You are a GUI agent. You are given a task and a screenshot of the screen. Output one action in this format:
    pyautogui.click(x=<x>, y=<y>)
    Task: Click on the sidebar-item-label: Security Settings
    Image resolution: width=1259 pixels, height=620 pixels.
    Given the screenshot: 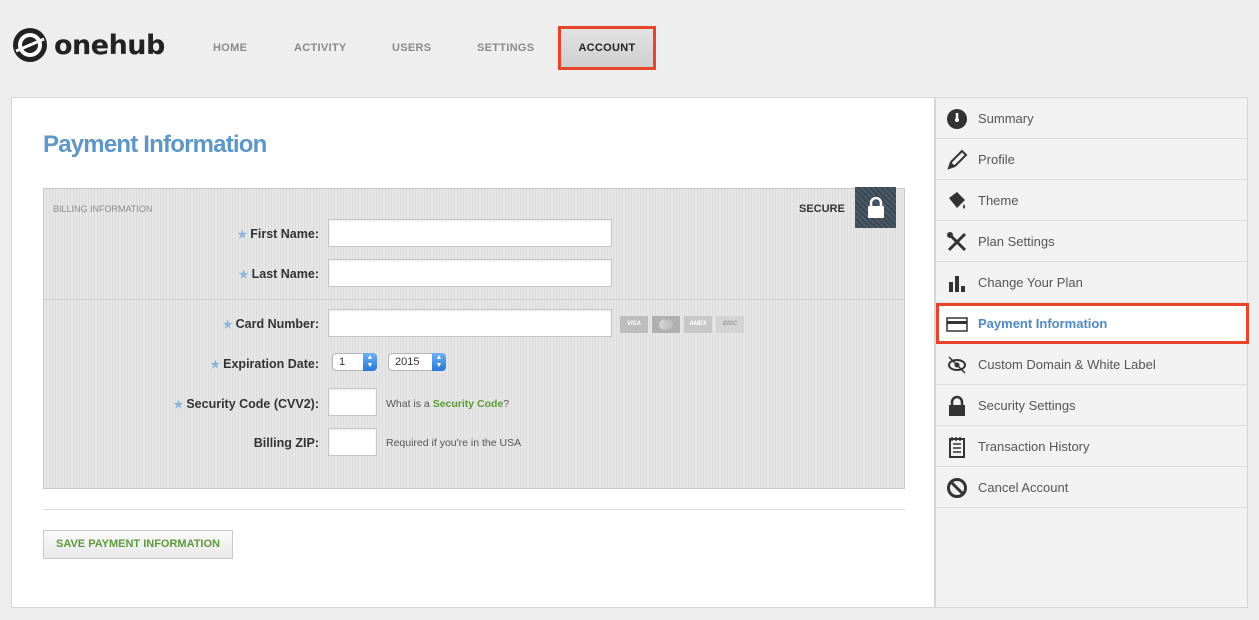 What is the action you would take?
    pyautogui.click(x=1027, y=405)
    